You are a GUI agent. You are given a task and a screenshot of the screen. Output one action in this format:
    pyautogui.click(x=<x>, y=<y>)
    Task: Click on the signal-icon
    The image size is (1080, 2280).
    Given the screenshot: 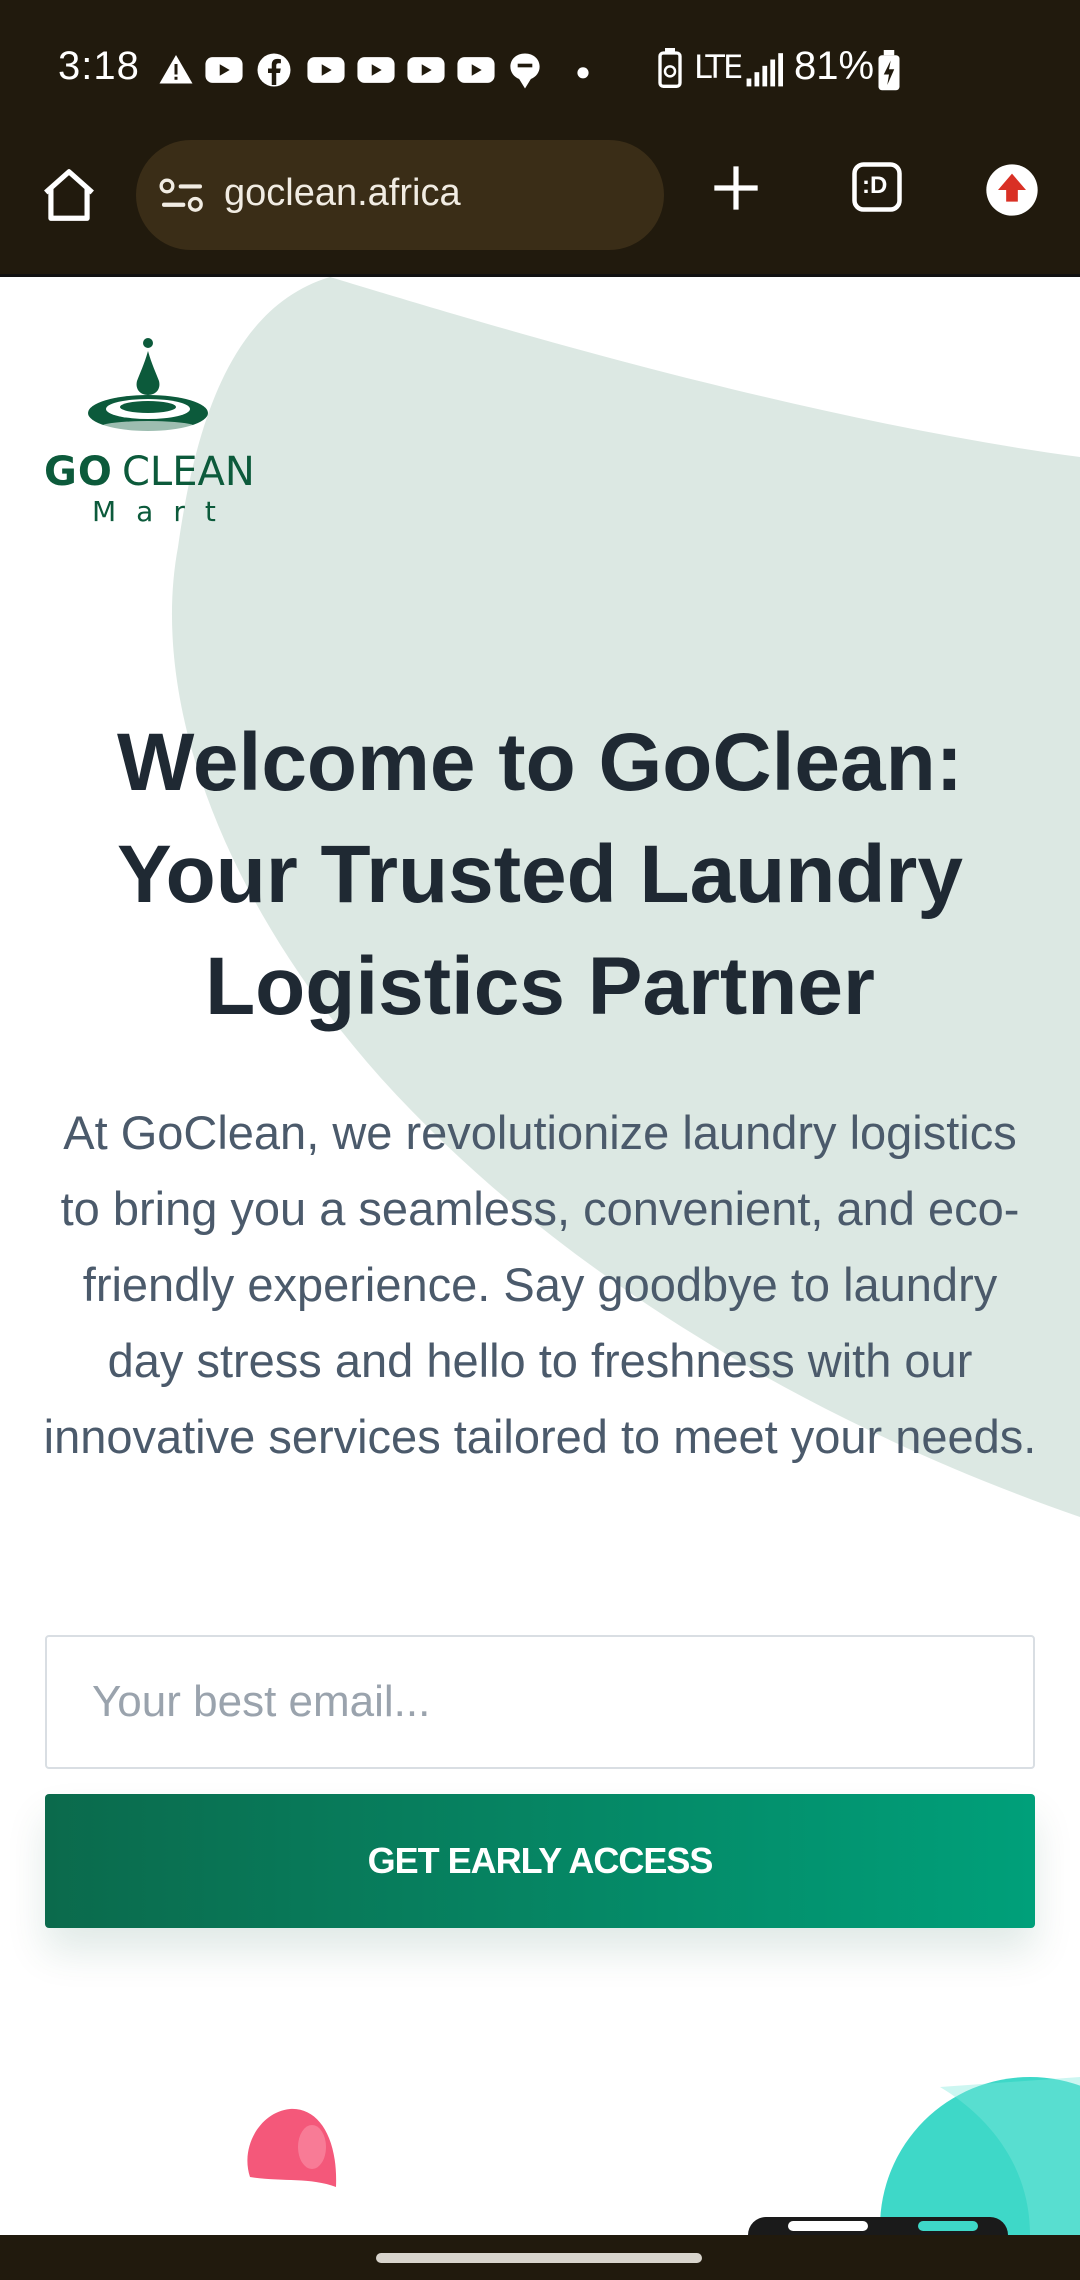 What is the action you would take?
    pyautogui.click(x=764, y=70)
    